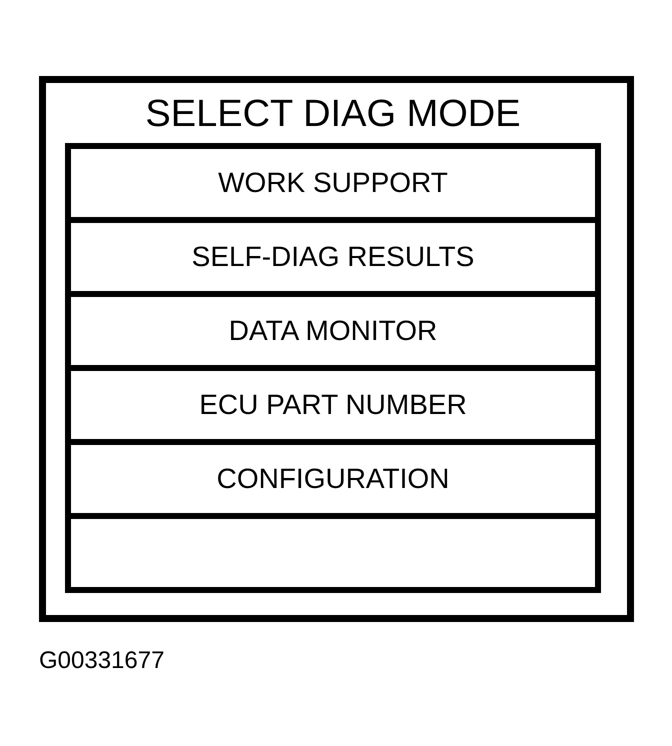 This screenshot has width=672, height=746. What do you see at coordinates (101, 661) in the screenshot?
I see `figure-id: G00331677` at bounding box center [101, 661].